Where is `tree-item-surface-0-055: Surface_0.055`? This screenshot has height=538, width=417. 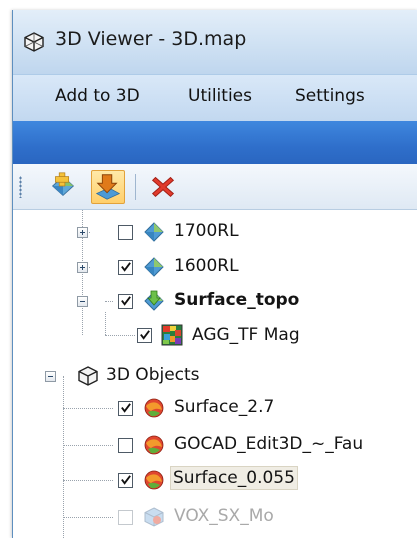 tree-item-surface-0-055: Surface_0.055 is located at coordinates (213, 480).